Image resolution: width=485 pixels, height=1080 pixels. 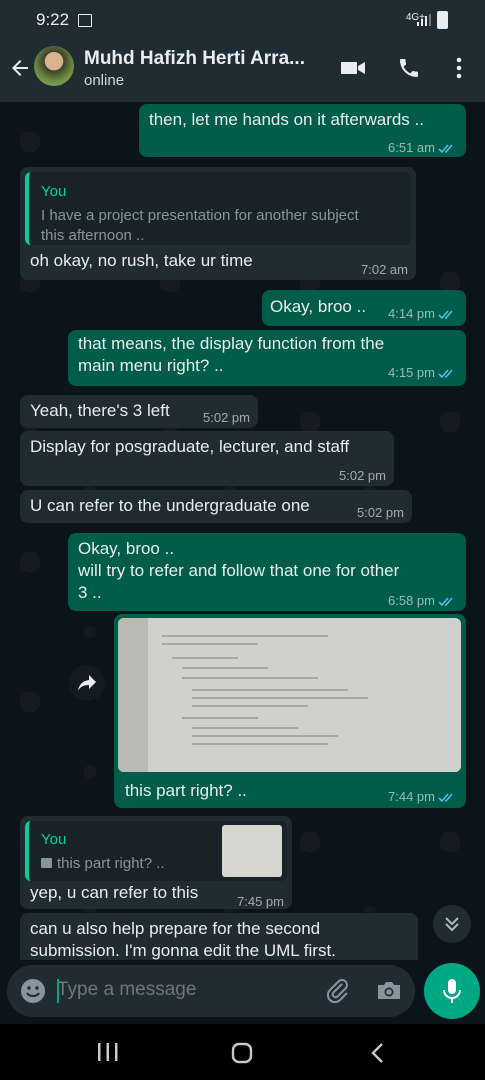 What do you see at coordinates (53, 19) in the screenshot?
I see `status-time: 9:22` at bounding box center [53, 19].